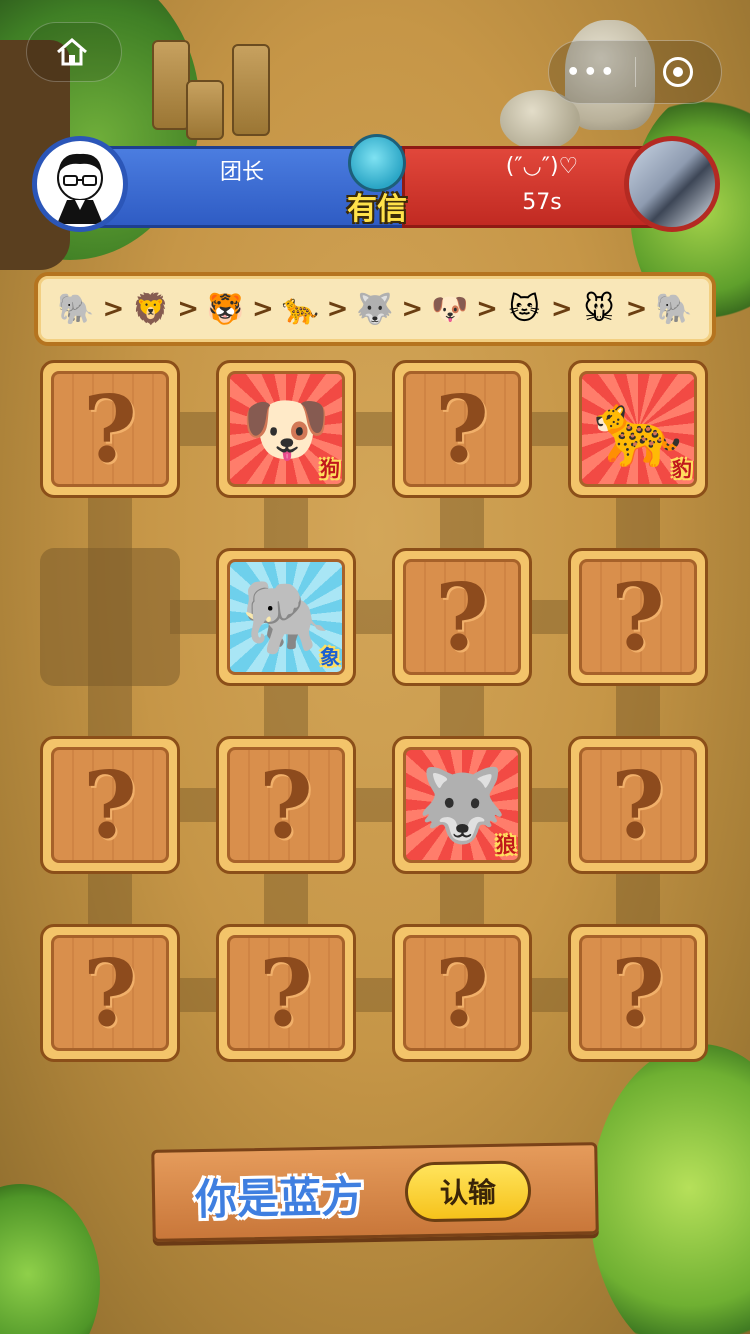 The width and height of the screenshot is (750, 1334). I want to click on tile-face: 🐆 豹, so click(638, 429).